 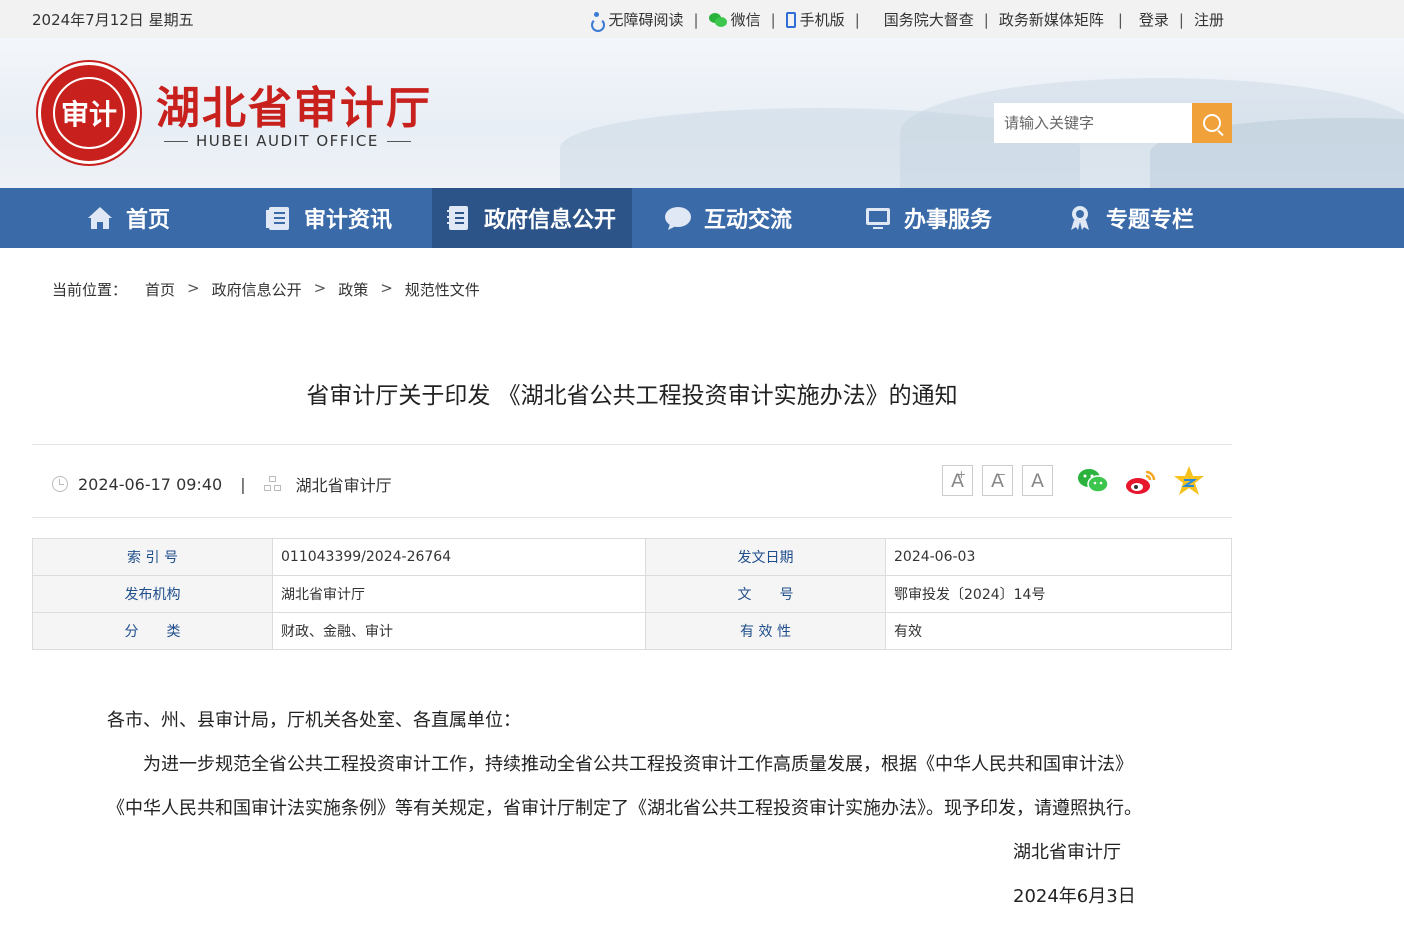 What do you see at coordinates (765, 594) in the screenshot?
I see `document-number-label: 文 号` at bounding box center [765, 594].